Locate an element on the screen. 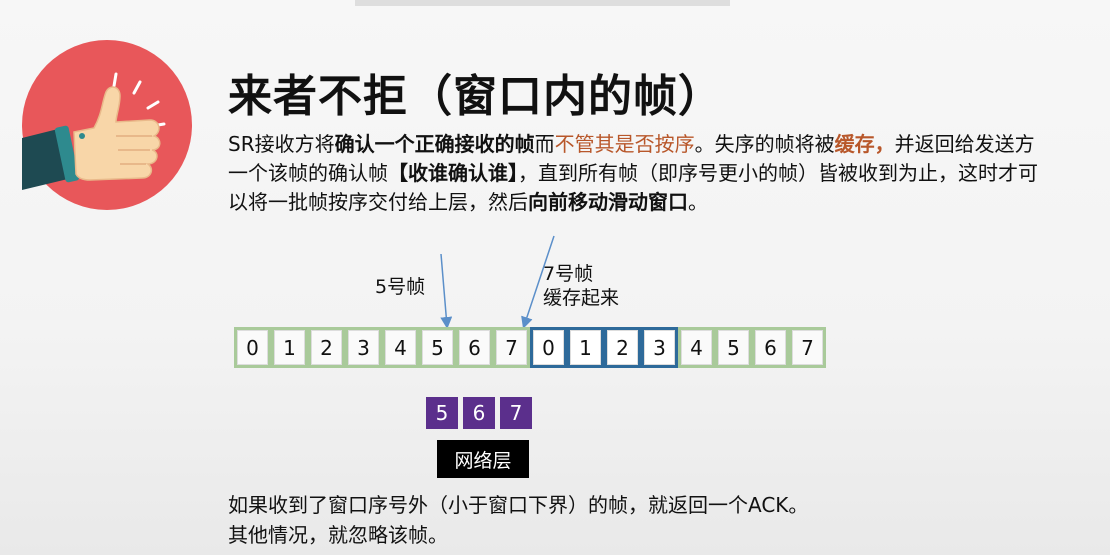 The image size is (1110, 555). footer-line-1: 如果收到了窗口序号外（小于窗口下界）的帧，就返回一个ACK。 is located at coordinates (518, 505).